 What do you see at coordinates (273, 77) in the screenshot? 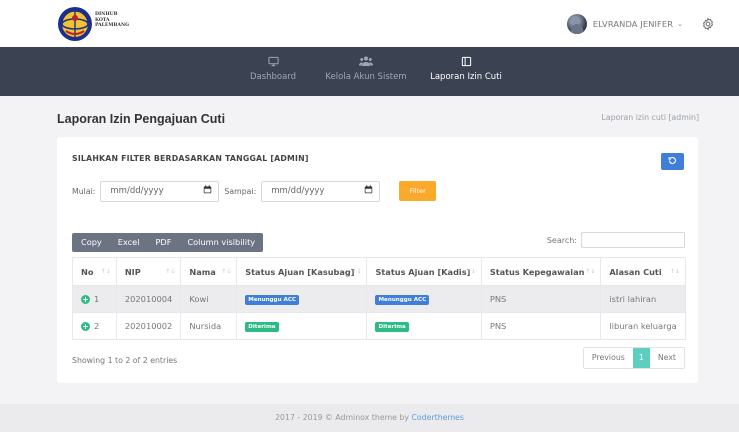
I see `nav-label: Dashboard` at bounding box center [273, 77].